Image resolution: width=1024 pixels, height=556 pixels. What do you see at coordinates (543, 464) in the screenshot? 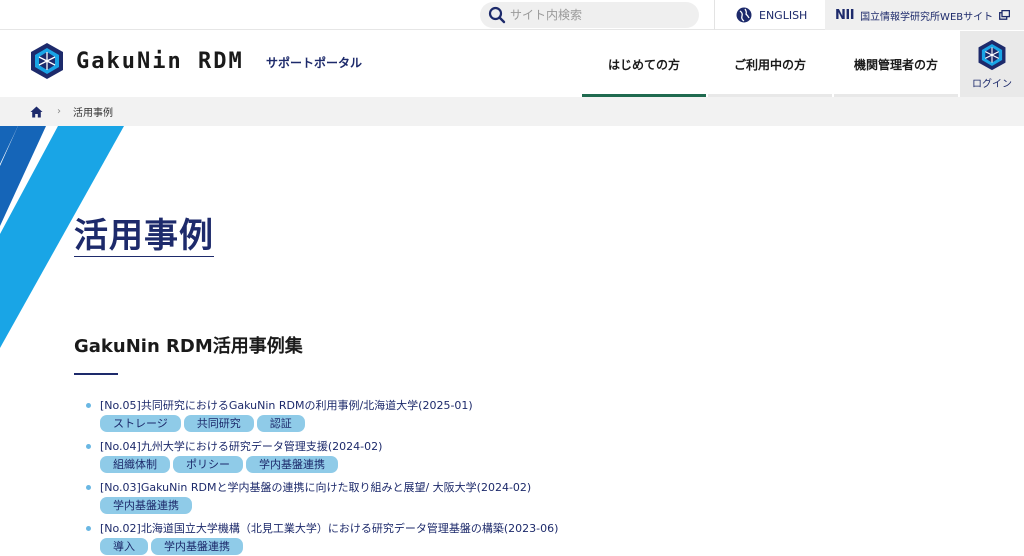
I see `tag-group: 組織体制 ポリシー 学内基盤連携` at bounding box center [543, 464].